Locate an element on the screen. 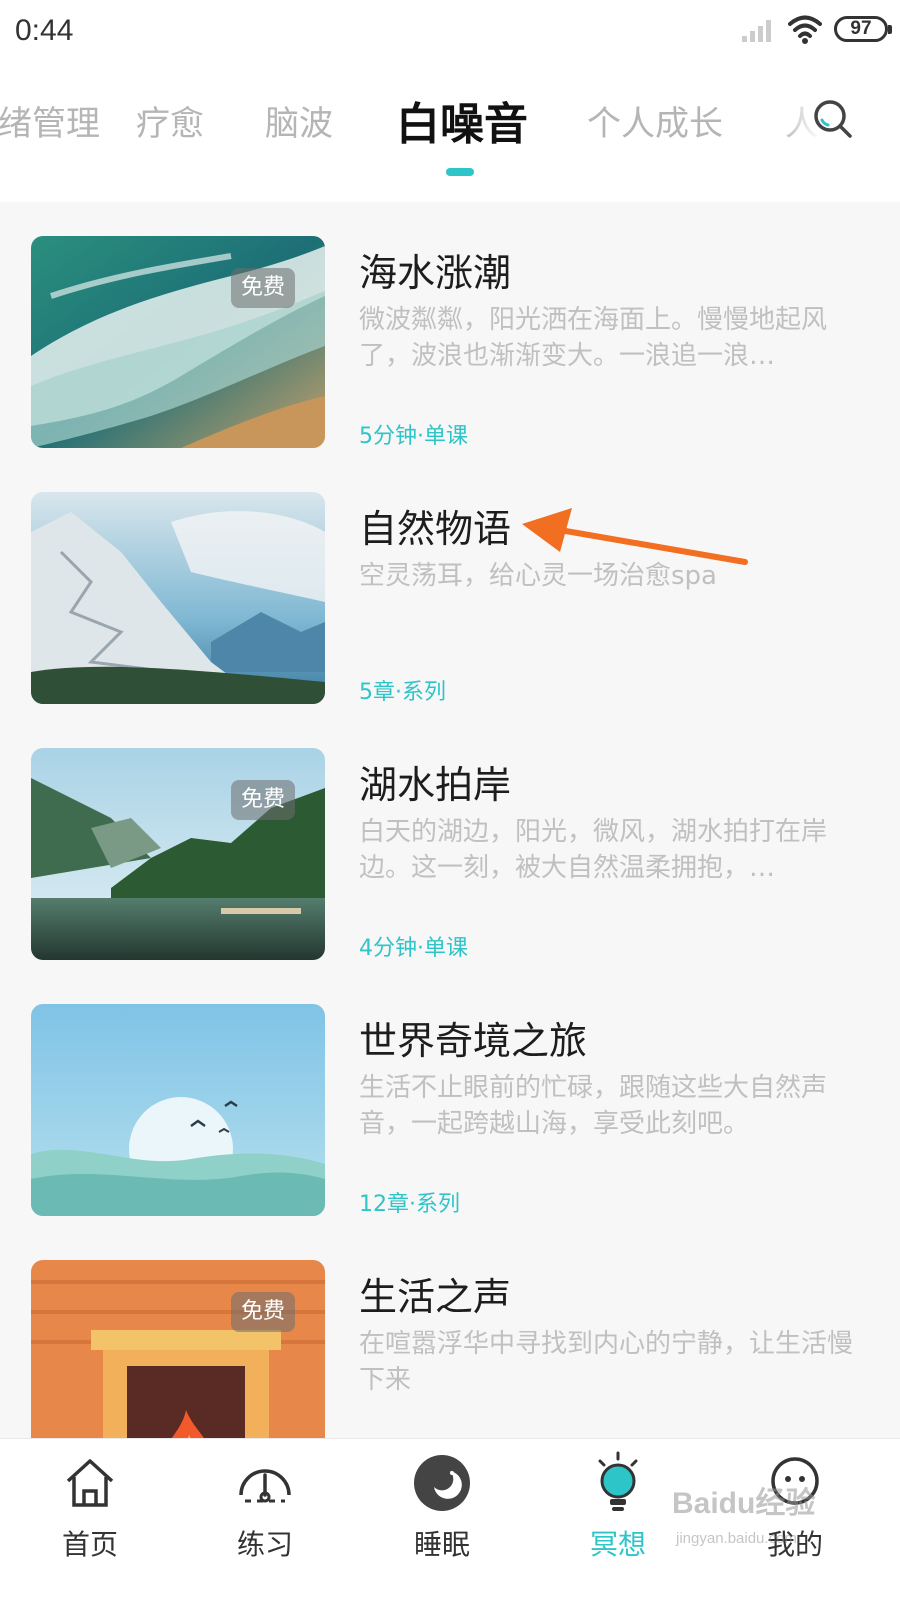 The image size is (900, 1600). fireplace-image: 免费 is located at coordinates (178, 1364).